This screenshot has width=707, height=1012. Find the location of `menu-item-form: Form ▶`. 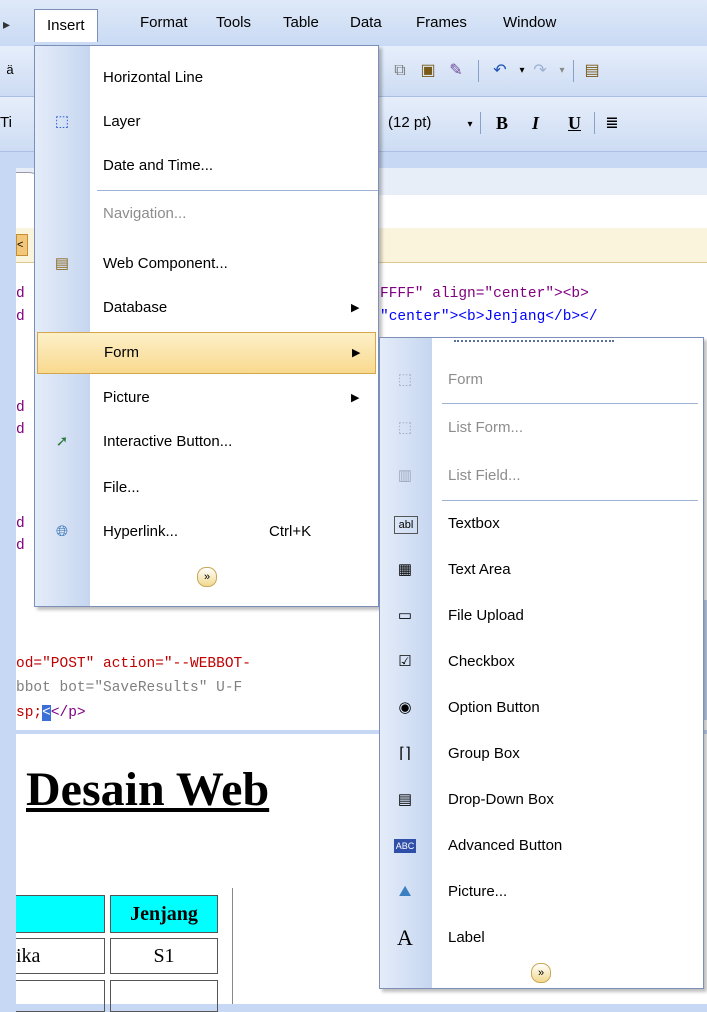

menu-item-form: Form ▶ is located at coordinates (206, 353).